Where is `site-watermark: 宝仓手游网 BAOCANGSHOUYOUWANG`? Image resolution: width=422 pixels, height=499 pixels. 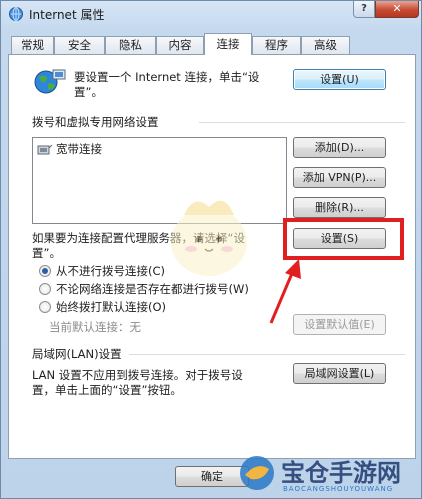
site-watermark: 宝仓手游网 BAOCANGSHOUYOUWANG is located at coordinates (327, 474).